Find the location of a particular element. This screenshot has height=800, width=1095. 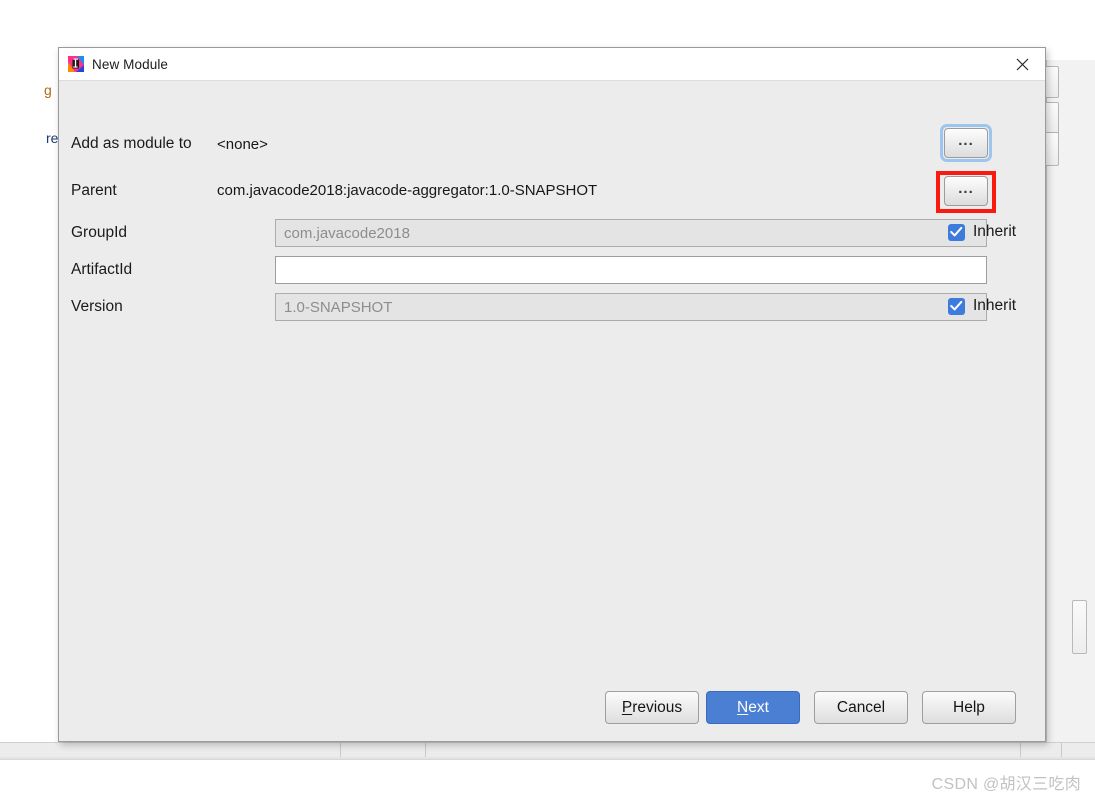

previous-suffix: revious is located at coordinates (657, 707).